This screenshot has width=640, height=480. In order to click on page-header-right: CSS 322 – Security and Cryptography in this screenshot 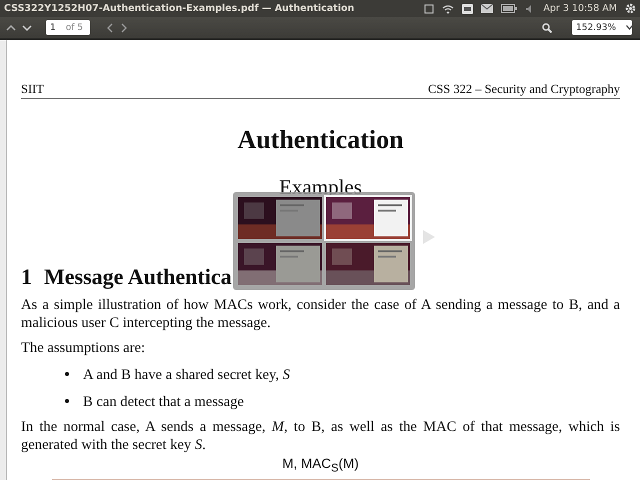, I will do `click(524, 89)`.